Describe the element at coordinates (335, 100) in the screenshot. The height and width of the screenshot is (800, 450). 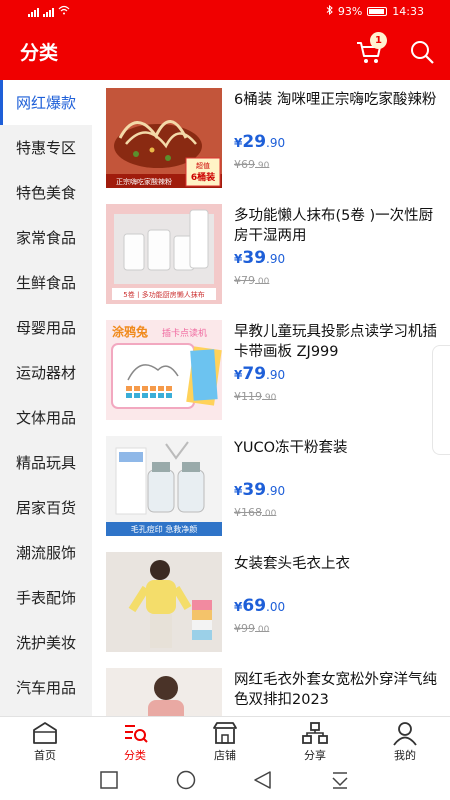
I see `product-name: 6桶装 淘咪哩正宗嗨吃家酸辣粉` at that location.